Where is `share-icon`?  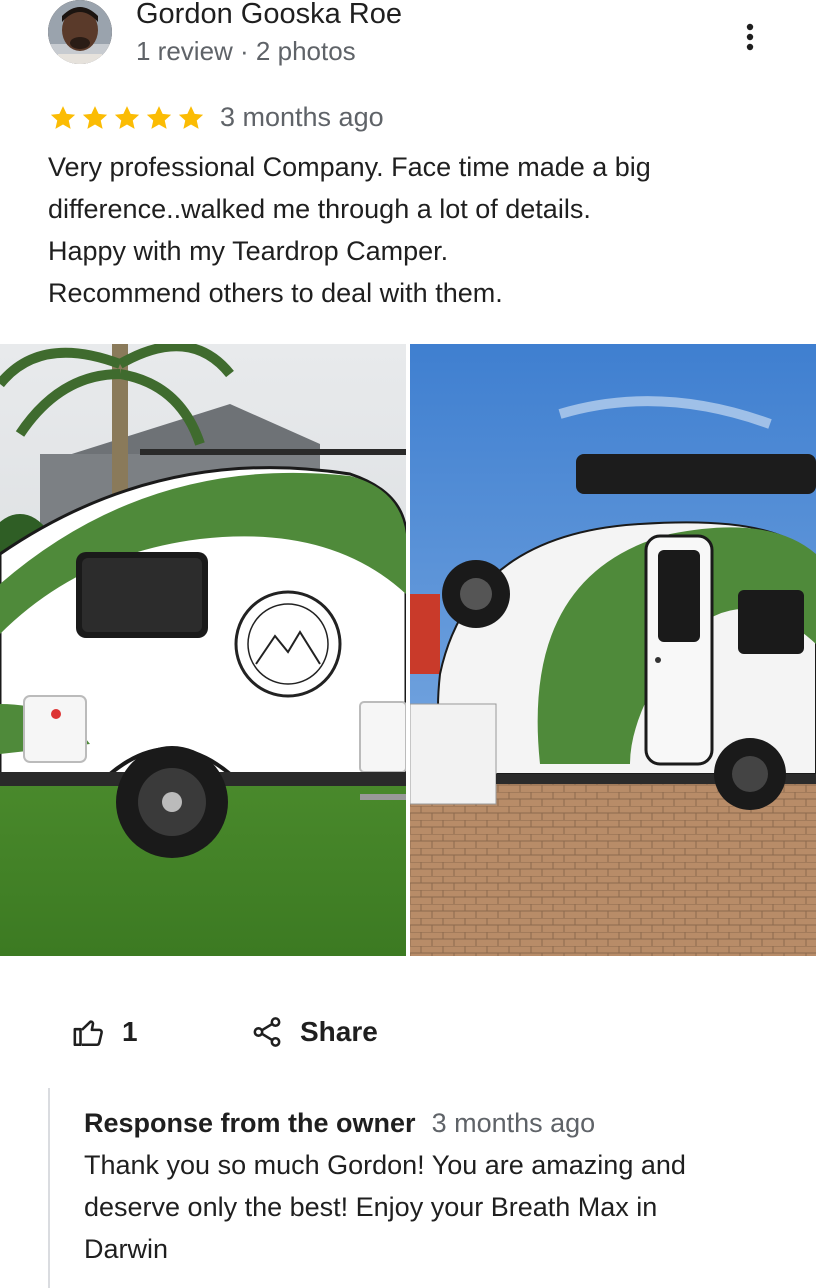 share-icon is located at coordinates (267, 1032).